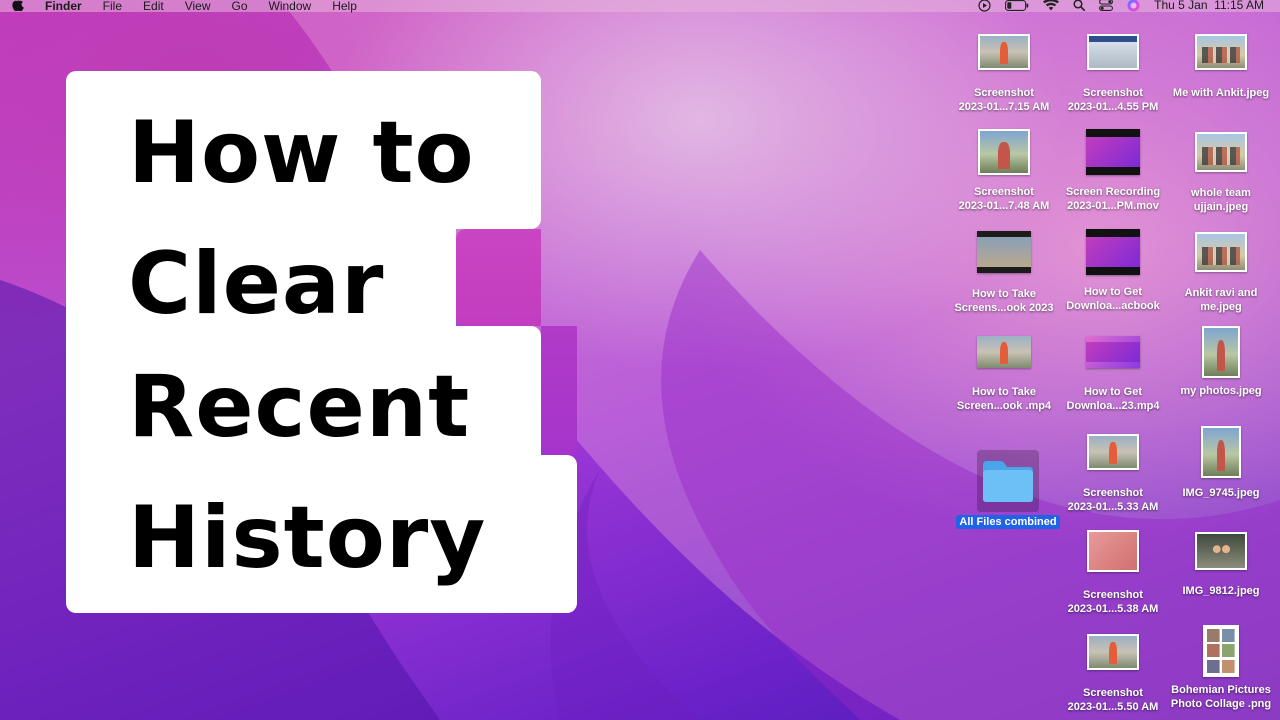  I want to click on card-notch, so click(498, 277).